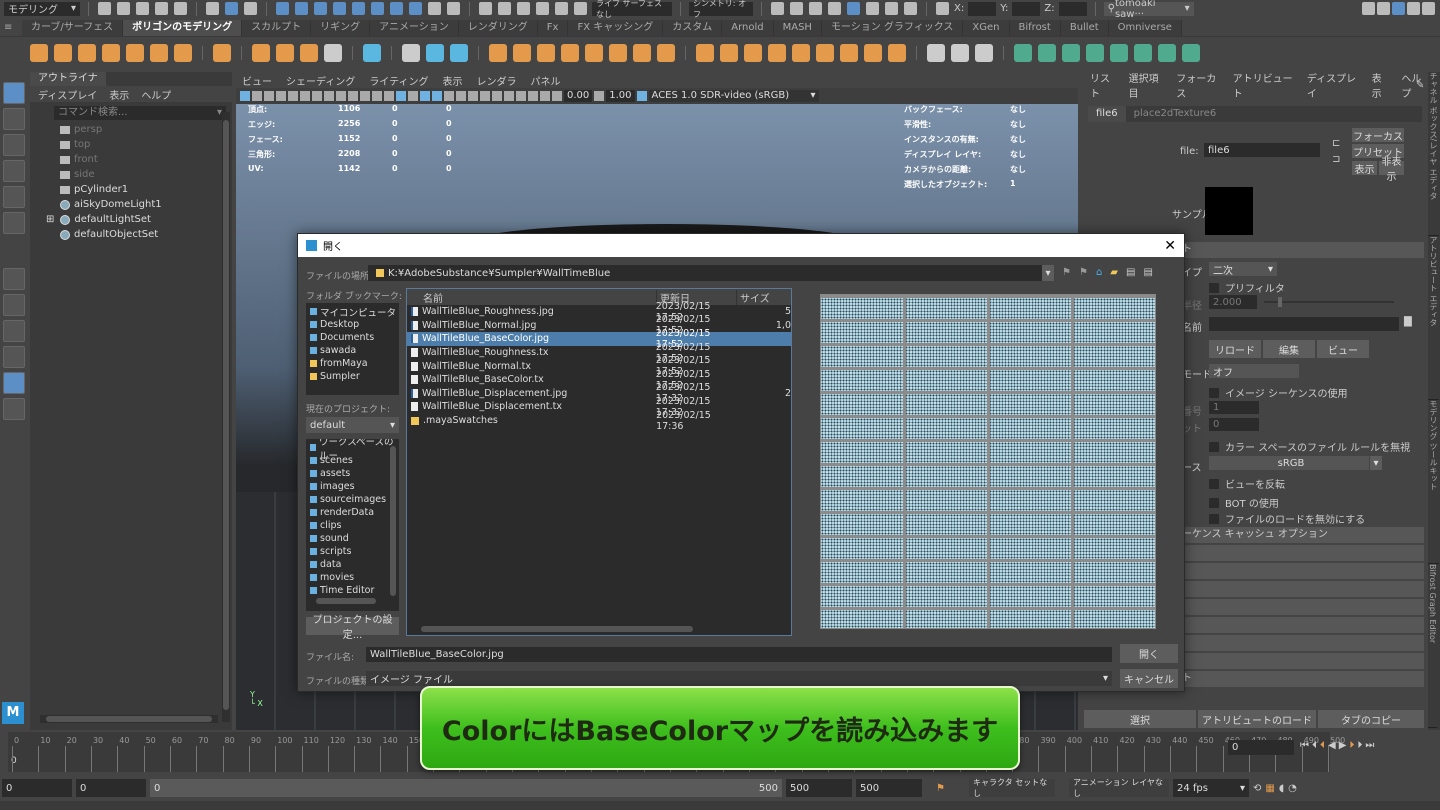 The image size is (1440, 810). Describe the element at coordinates (1198, 85) in the screenshot. I see `attribute-menu-item: フォーカス` at that location.